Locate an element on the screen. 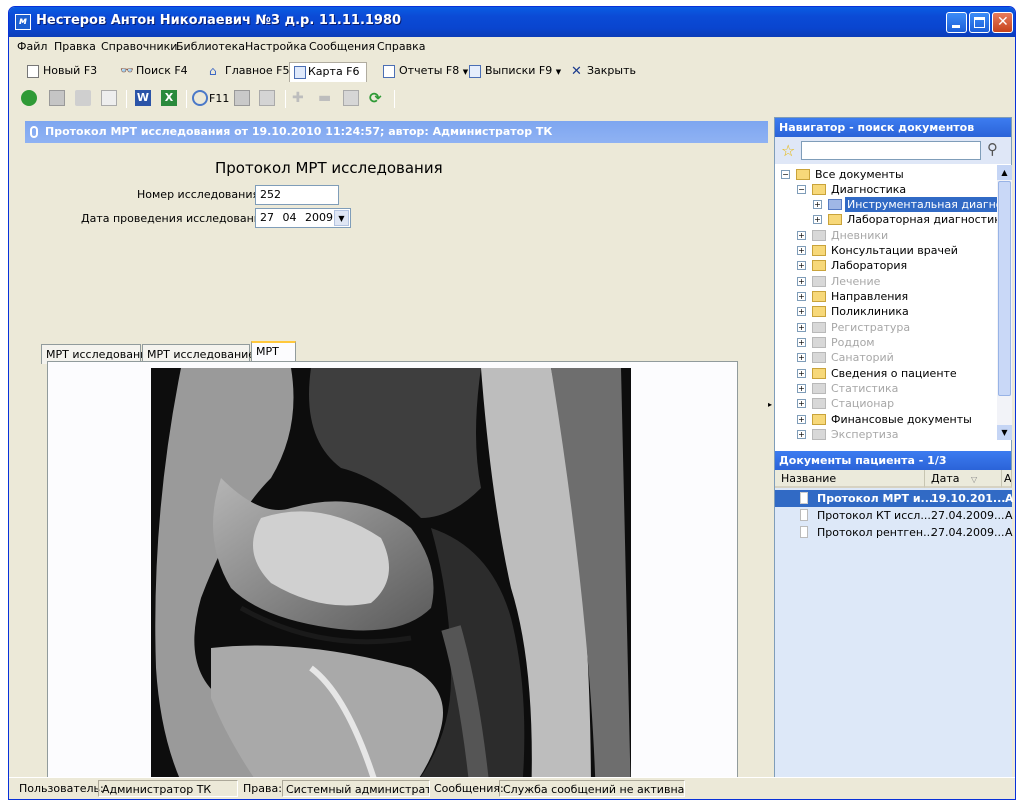  maximize-icon is located at coordinates (979, 22).